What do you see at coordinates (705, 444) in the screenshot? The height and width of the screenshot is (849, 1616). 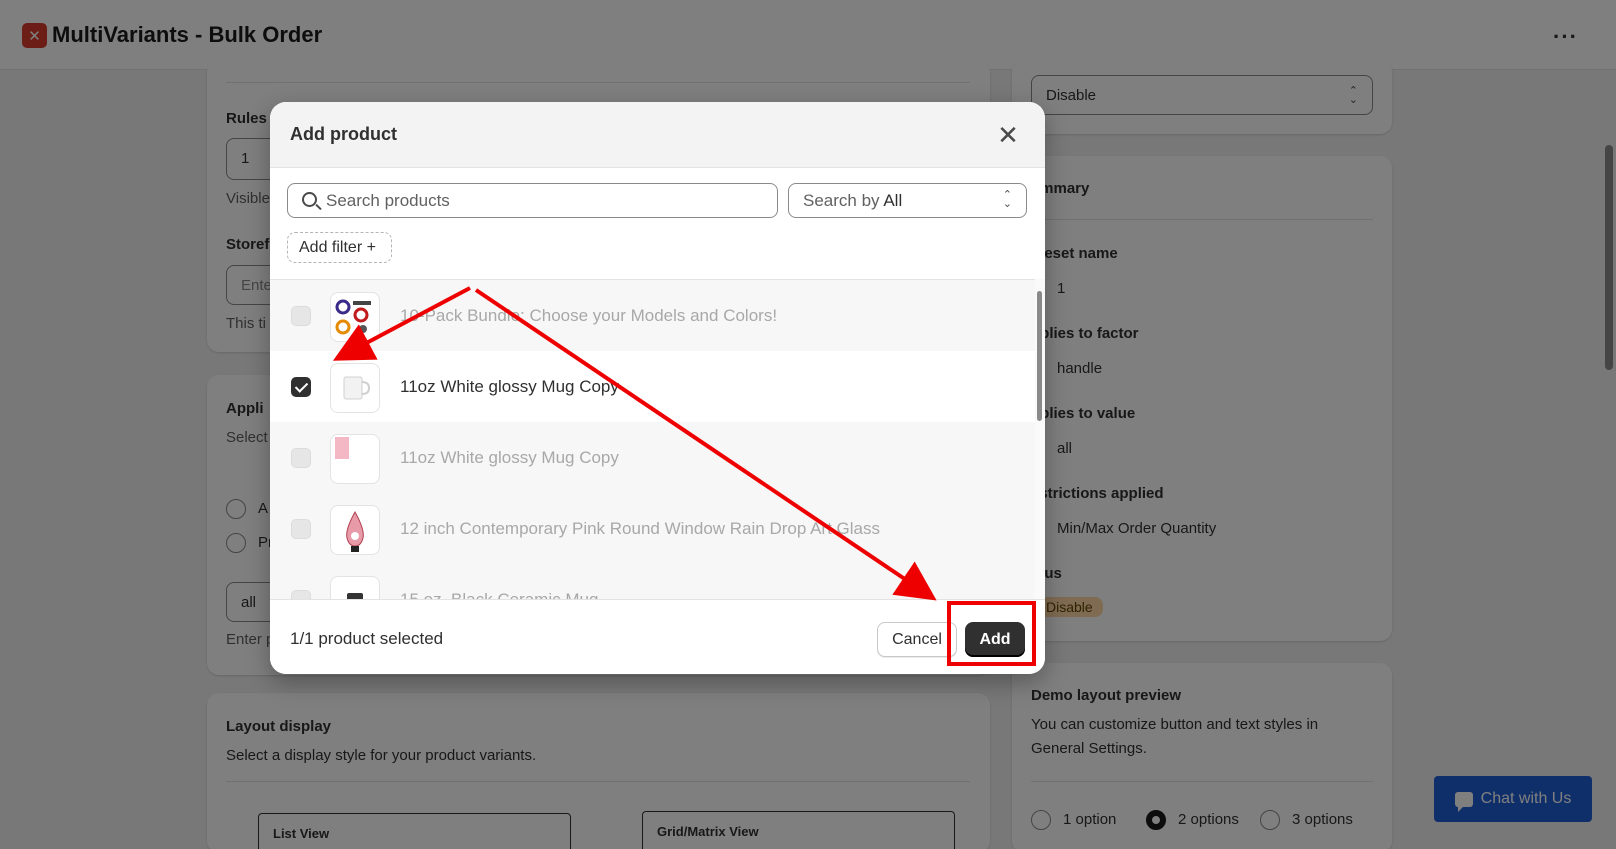 I see `arrow-to-add-button` at bounding box center [705, 444].